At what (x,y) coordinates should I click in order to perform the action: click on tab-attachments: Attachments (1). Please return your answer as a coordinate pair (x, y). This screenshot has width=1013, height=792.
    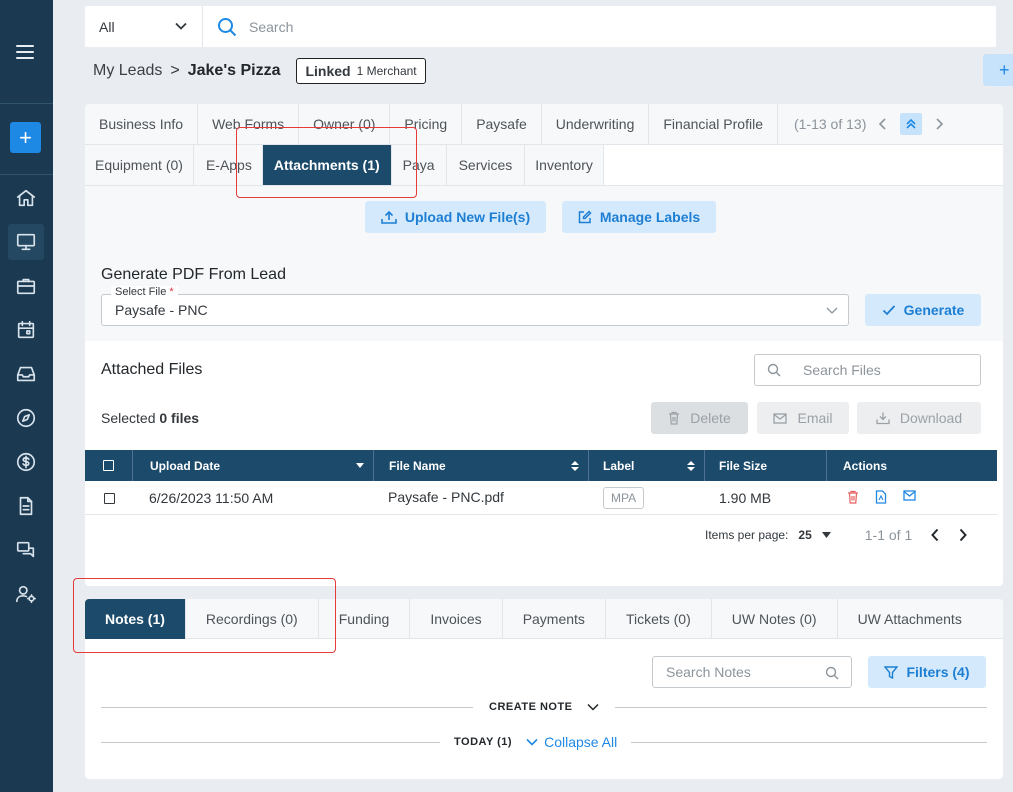
    Looking at the image, I should click on (327, 165).